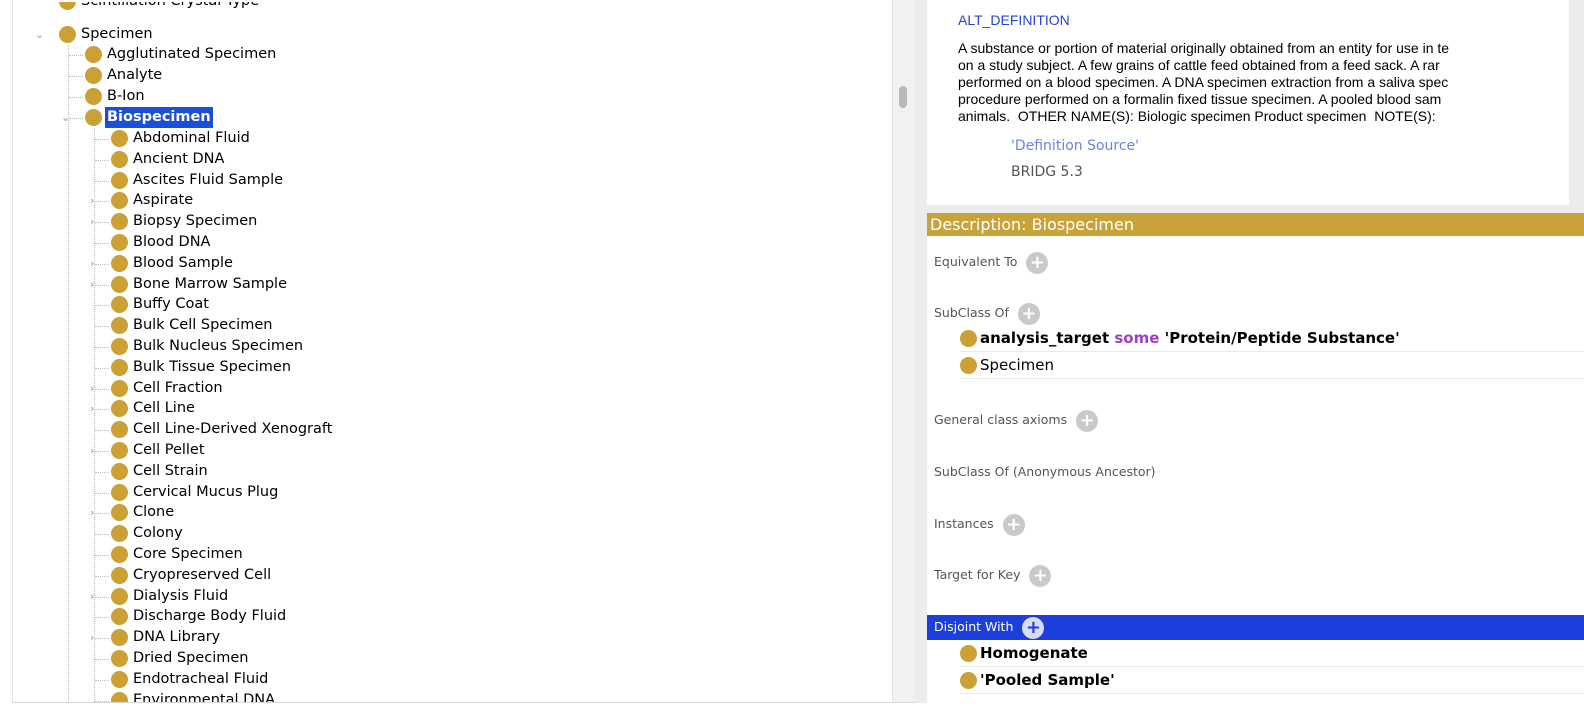 The image size is (1584, 716). Describe the element at coordinates (180, 658) in the screenshot. I see `tree-item: Dried Specimen` at that location.